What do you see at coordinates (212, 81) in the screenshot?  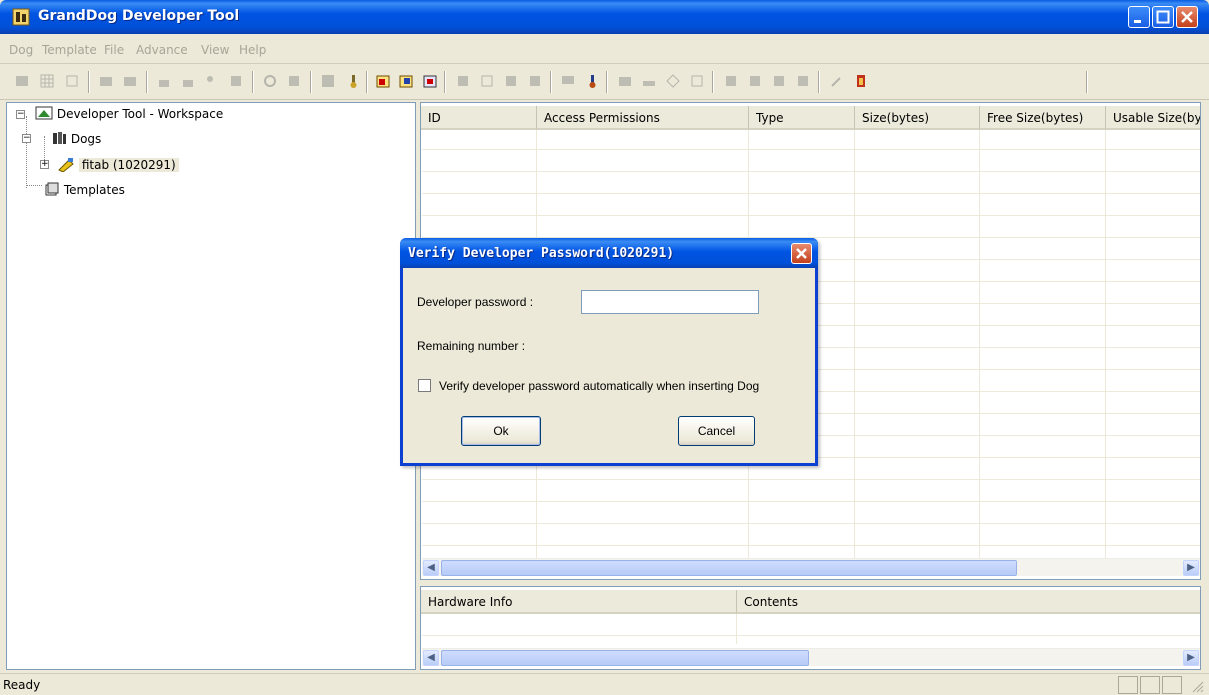 I see `key-icon` at bounding box center [212, 81].